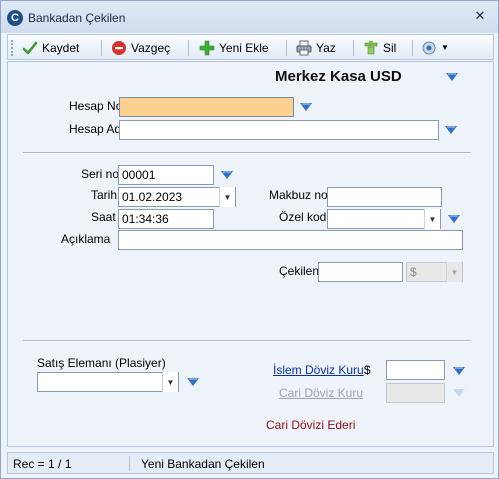 This screenshot has width=499, height=479. I want to click on makbuz-no-input, so click(384, 197).